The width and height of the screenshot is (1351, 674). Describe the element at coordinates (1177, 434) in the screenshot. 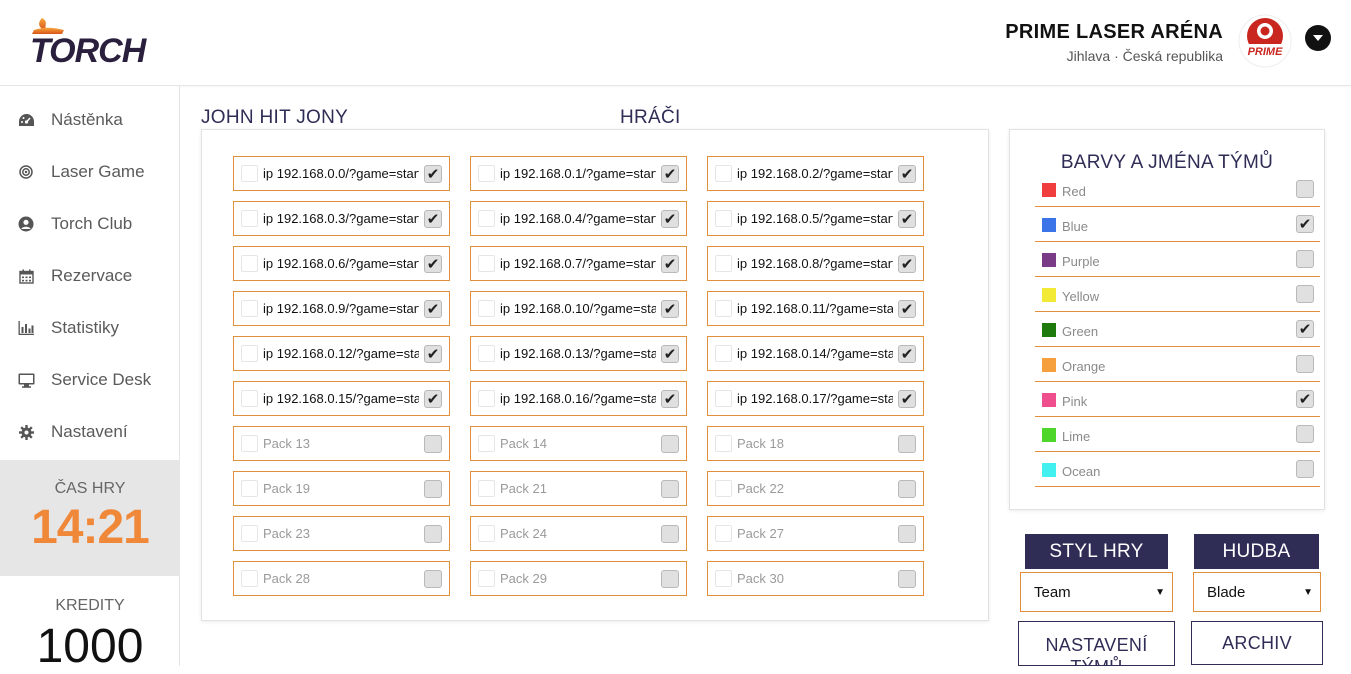

I see `team-row: Lime` at that location.